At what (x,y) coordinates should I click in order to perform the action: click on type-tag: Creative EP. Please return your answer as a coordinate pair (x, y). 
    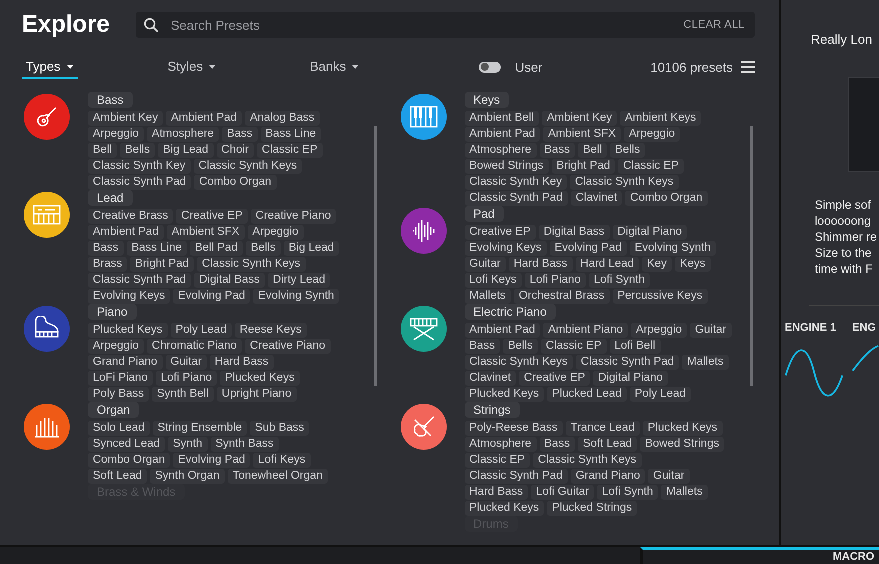
    Looking at the image, I should click on (554, 378).